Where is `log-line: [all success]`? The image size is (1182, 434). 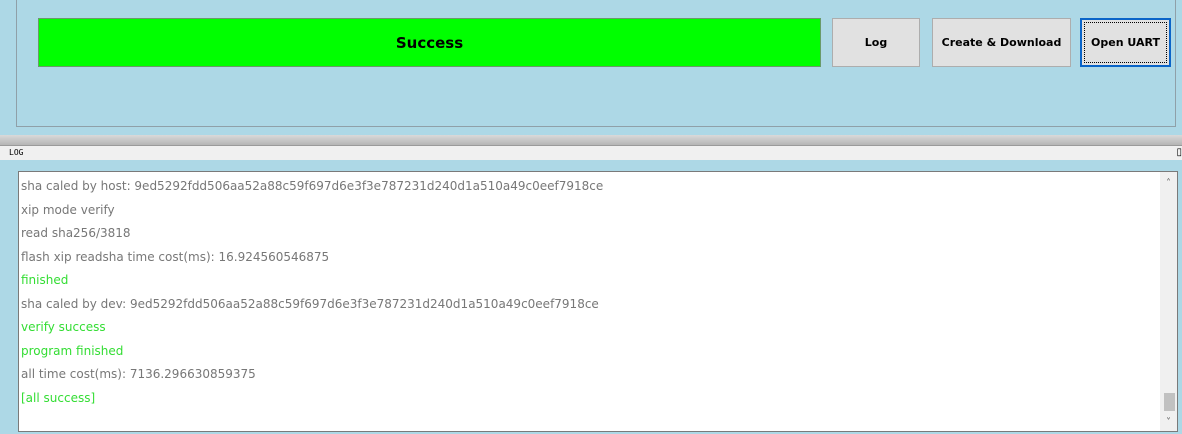 log-line: [all success] is located at coordinates (58, 397).